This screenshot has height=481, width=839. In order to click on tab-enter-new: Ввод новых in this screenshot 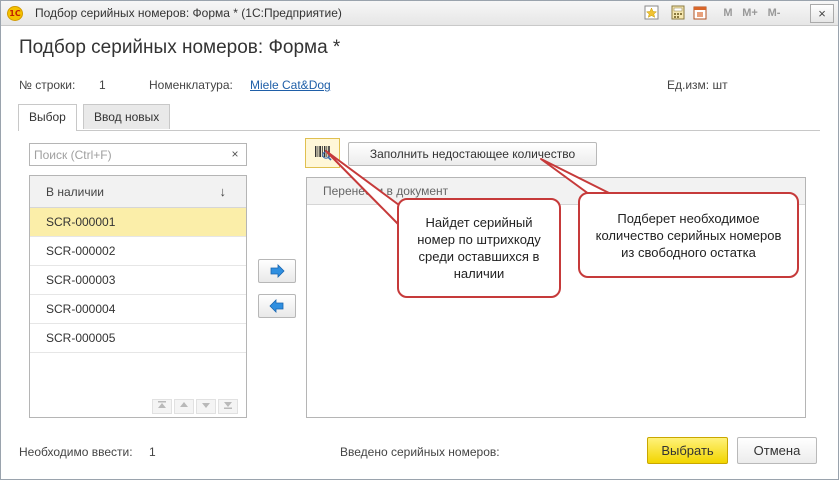, I will do `click(127, 116)`.